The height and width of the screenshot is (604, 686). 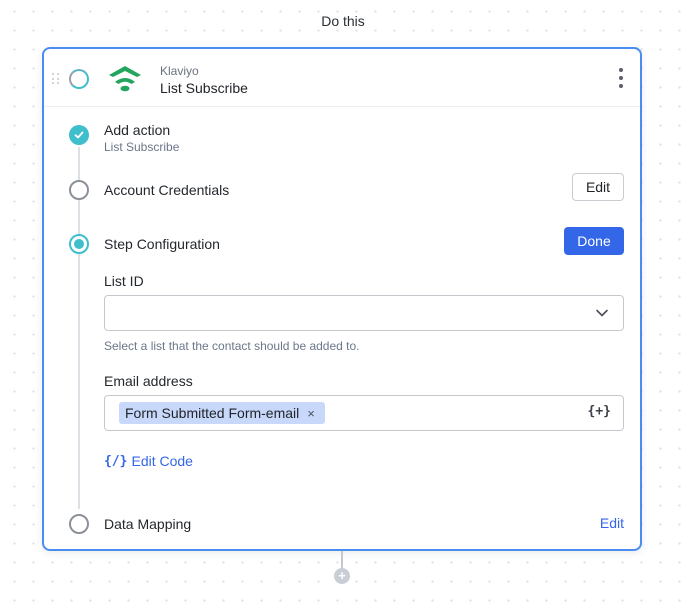 What do you see at coordinates (594, 241) in the screenshot?
I see `done-button: Done` at bounding box center [594, 241].